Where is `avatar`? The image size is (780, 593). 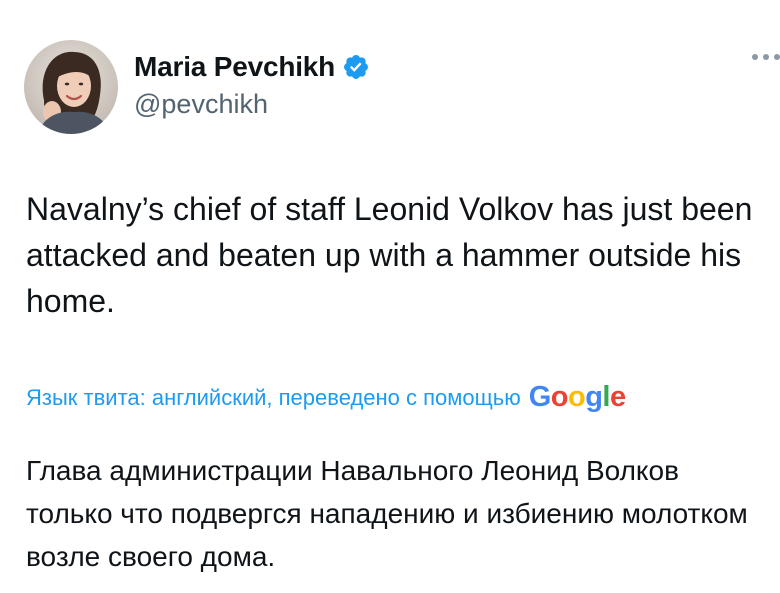 avatar is located at coordinates (71, 87).